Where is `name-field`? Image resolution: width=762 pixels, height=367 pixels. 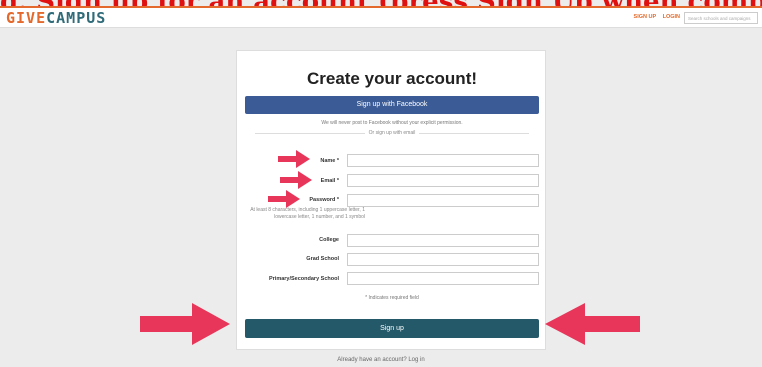 name-field is located at coordinates (443, 160).